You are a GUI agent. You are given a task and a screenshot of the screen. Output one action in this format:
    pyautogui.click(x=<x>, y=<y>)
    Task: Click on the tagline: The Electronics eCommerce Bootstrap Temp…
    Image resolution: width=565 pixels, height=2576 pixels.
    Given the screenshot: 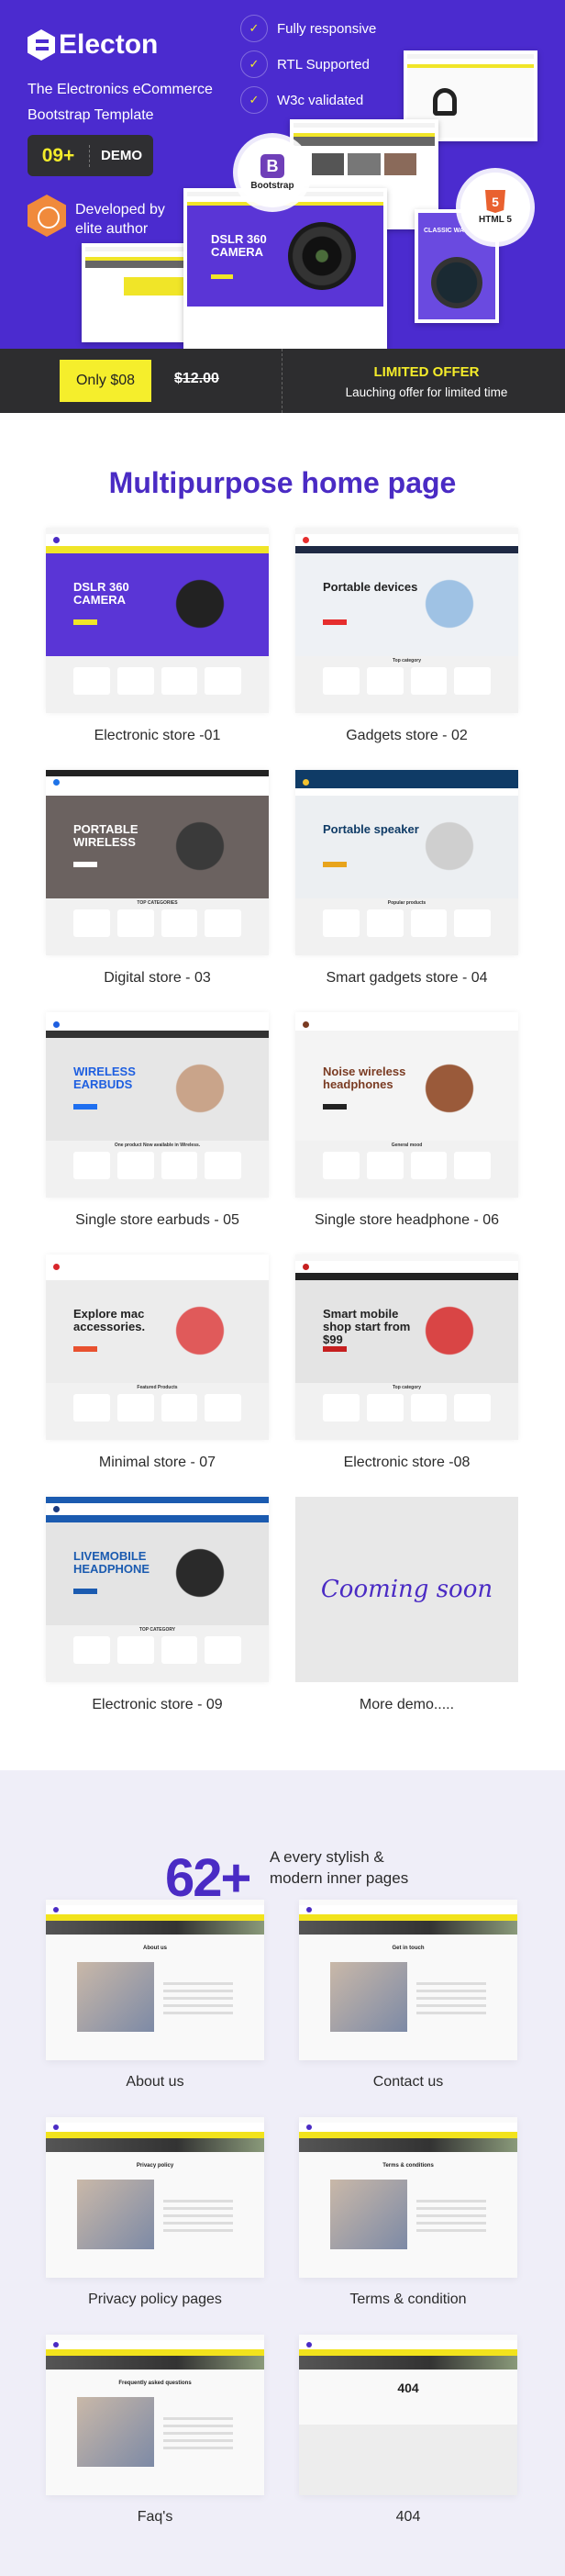 What is the action you would take?
    pyautogui.click(x=133, y=102)
    